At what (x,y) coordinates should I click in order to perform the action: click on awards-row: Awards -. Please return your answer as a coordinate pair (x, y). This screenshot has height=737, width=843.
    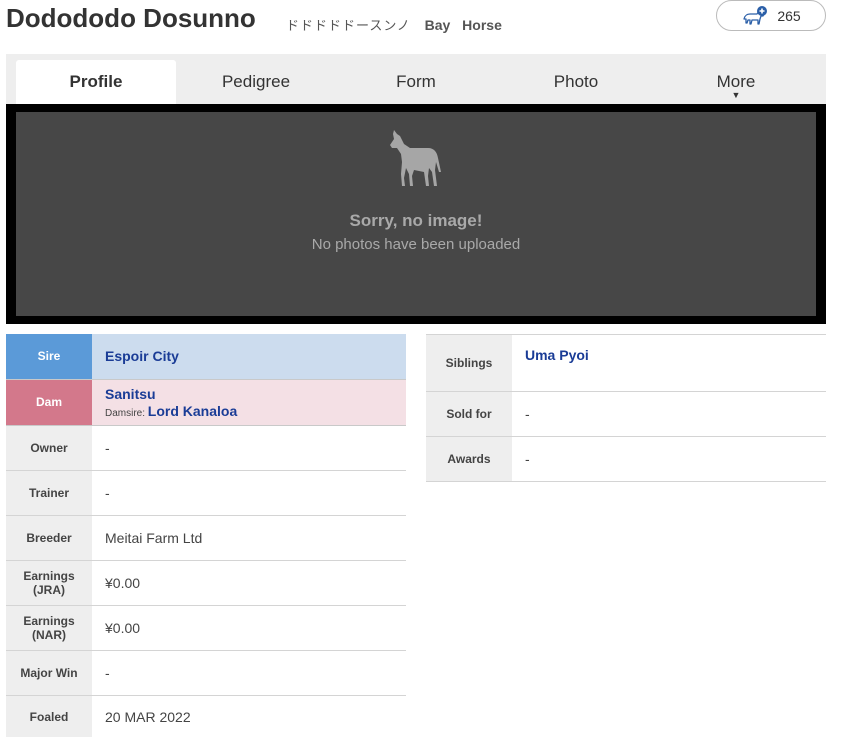
    Looking at the image, I should click on (626, 459).